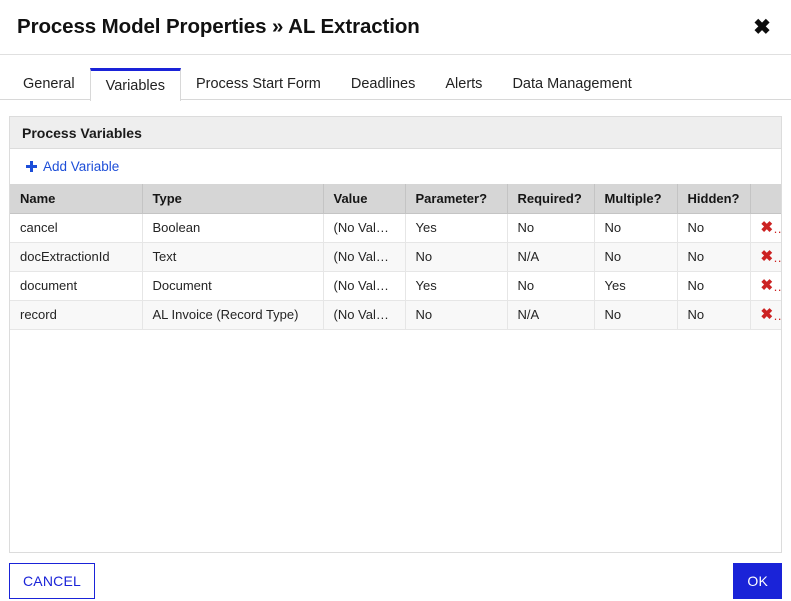  I want to click on tab-alerts: Alerts, so click(463, 84).